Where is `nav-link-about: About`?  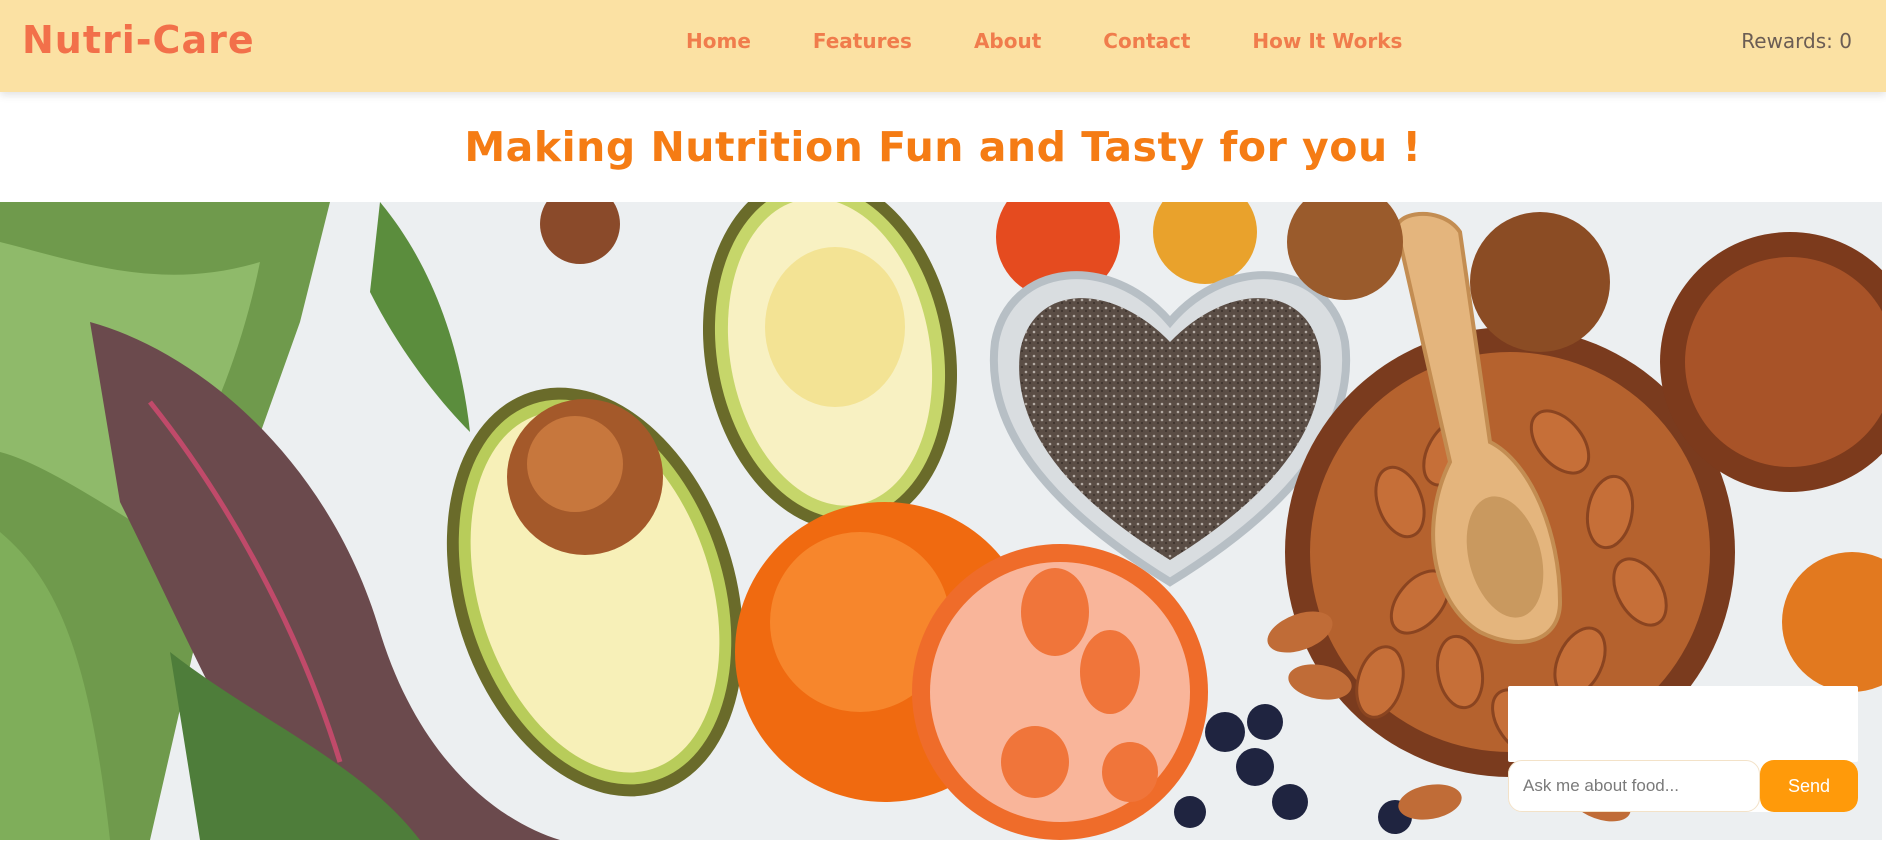 nav-link-about: About is located at coordinates (1007, 41).